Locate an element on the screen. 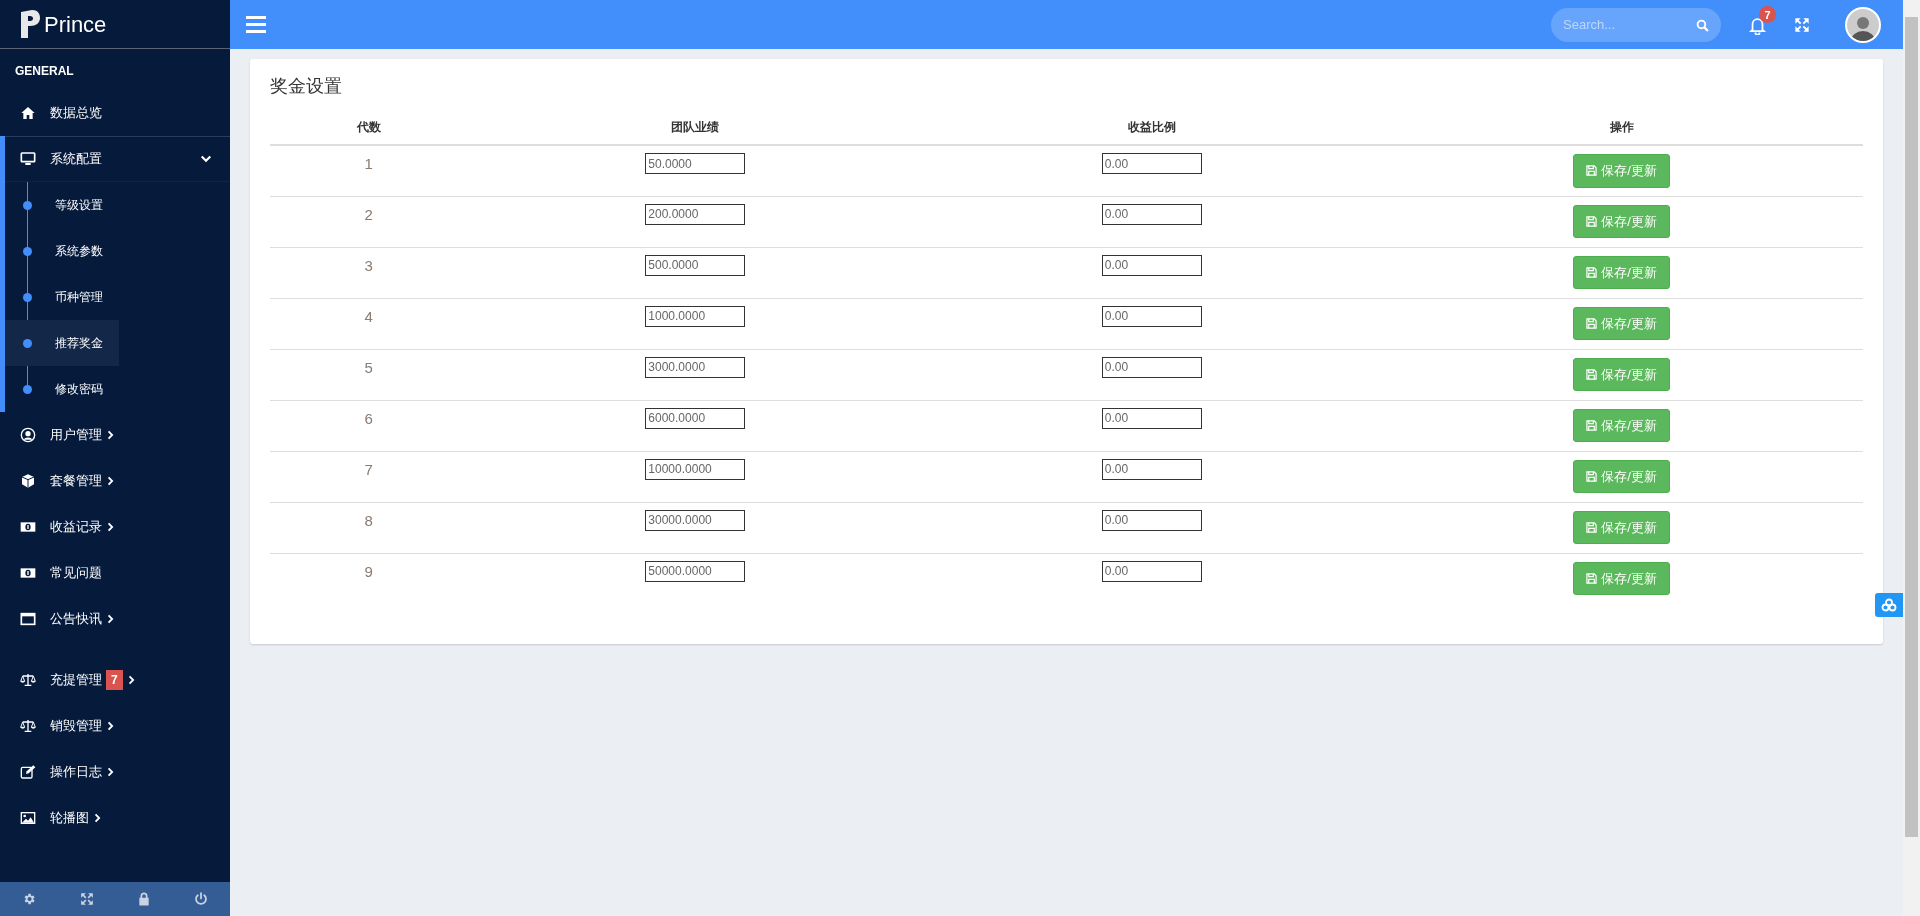  column-header: 代数 is located at coordinates (369, 128).